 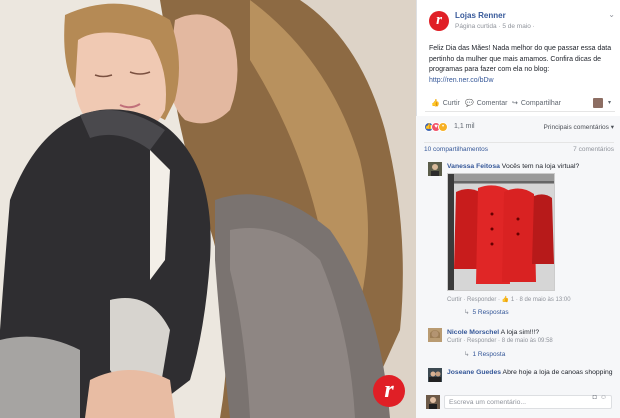 I want to click on comment-meta: Curtir · Responder · 8 de maio às 09:58, so click(x=500, y=341).